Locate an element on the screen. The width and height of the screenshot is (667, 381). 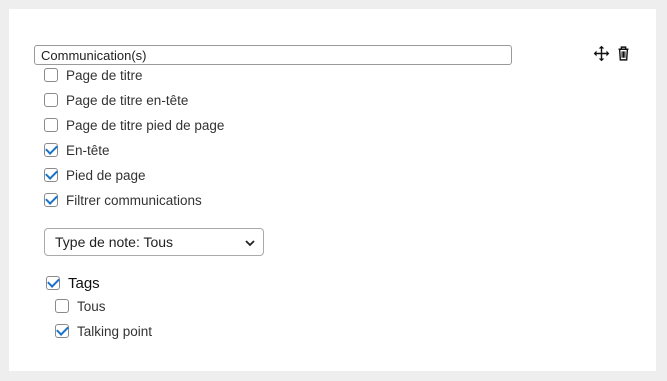
option-label: Page de titre is located at coordinates (104, 75).